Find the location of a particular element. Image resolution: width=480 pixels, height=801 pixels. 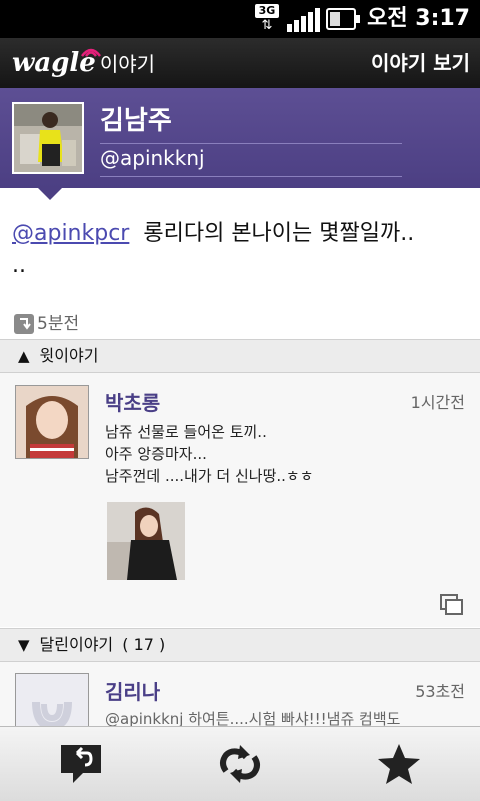

app-title-bar: wagle 이야기 이야기 보기 is located at coordinates (240, 64).